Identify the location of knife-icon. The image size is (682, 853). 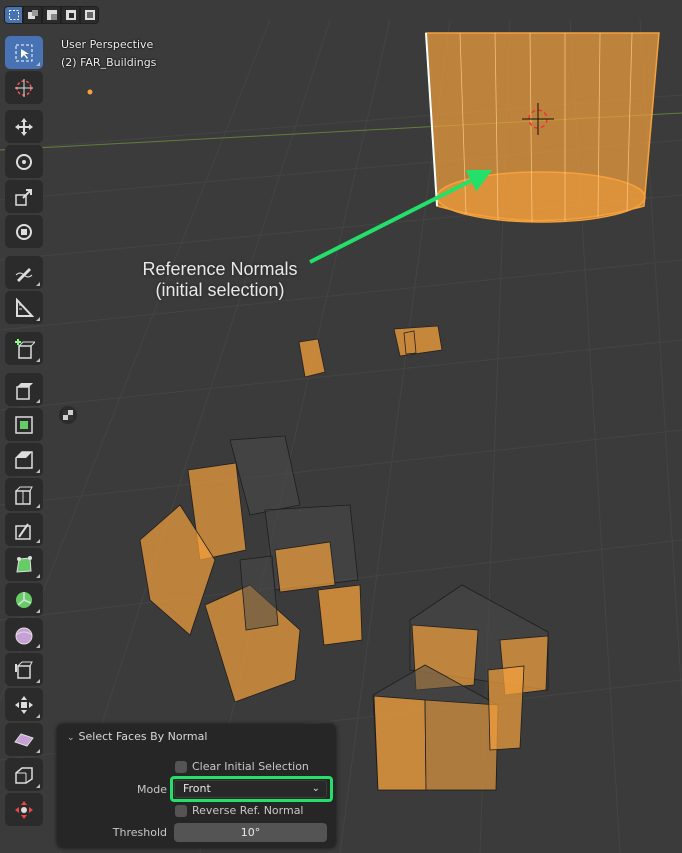
(23, 531).